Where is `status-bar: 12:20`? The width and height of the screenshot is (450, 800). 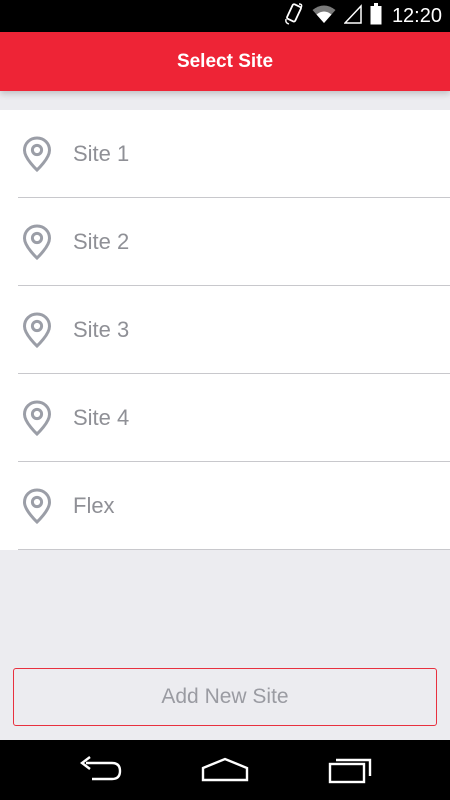
status-bar: 12:20 is located at coordinates (225, 16).